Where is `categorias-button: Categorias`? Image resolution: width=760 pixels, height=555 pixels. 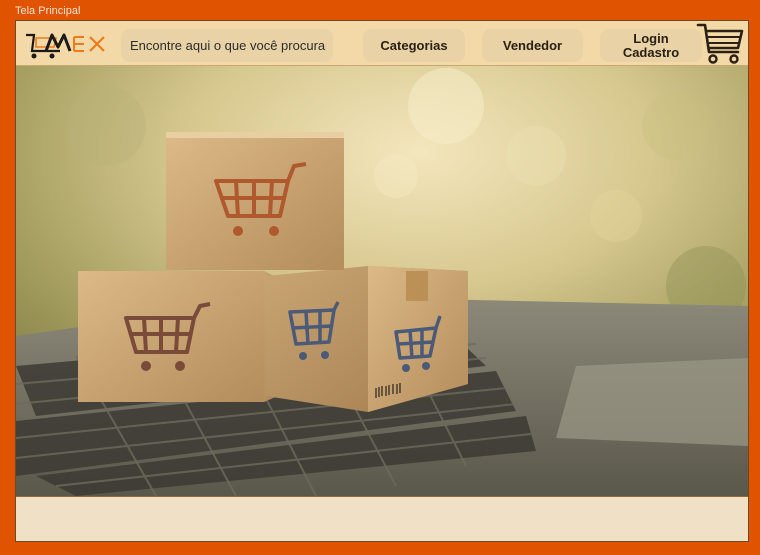 categorias-button: Categorias is located at coordinates (414, 45).